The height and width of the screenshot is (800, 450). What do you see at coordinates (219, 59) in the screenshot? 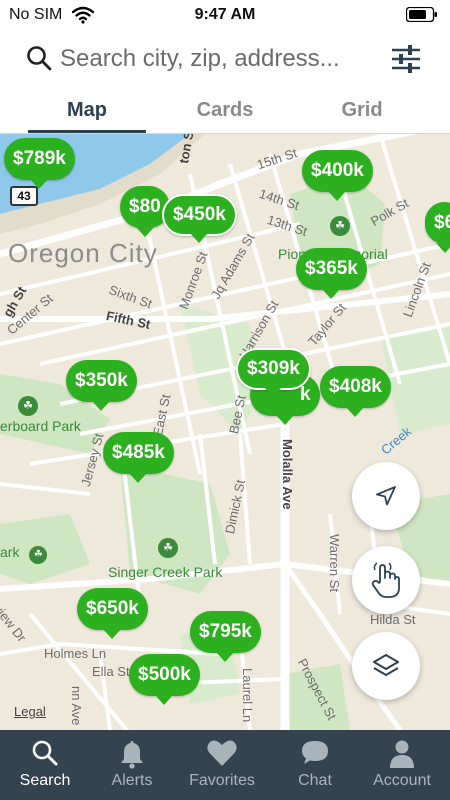
I see `search-input` at bounding box center [219, 59].